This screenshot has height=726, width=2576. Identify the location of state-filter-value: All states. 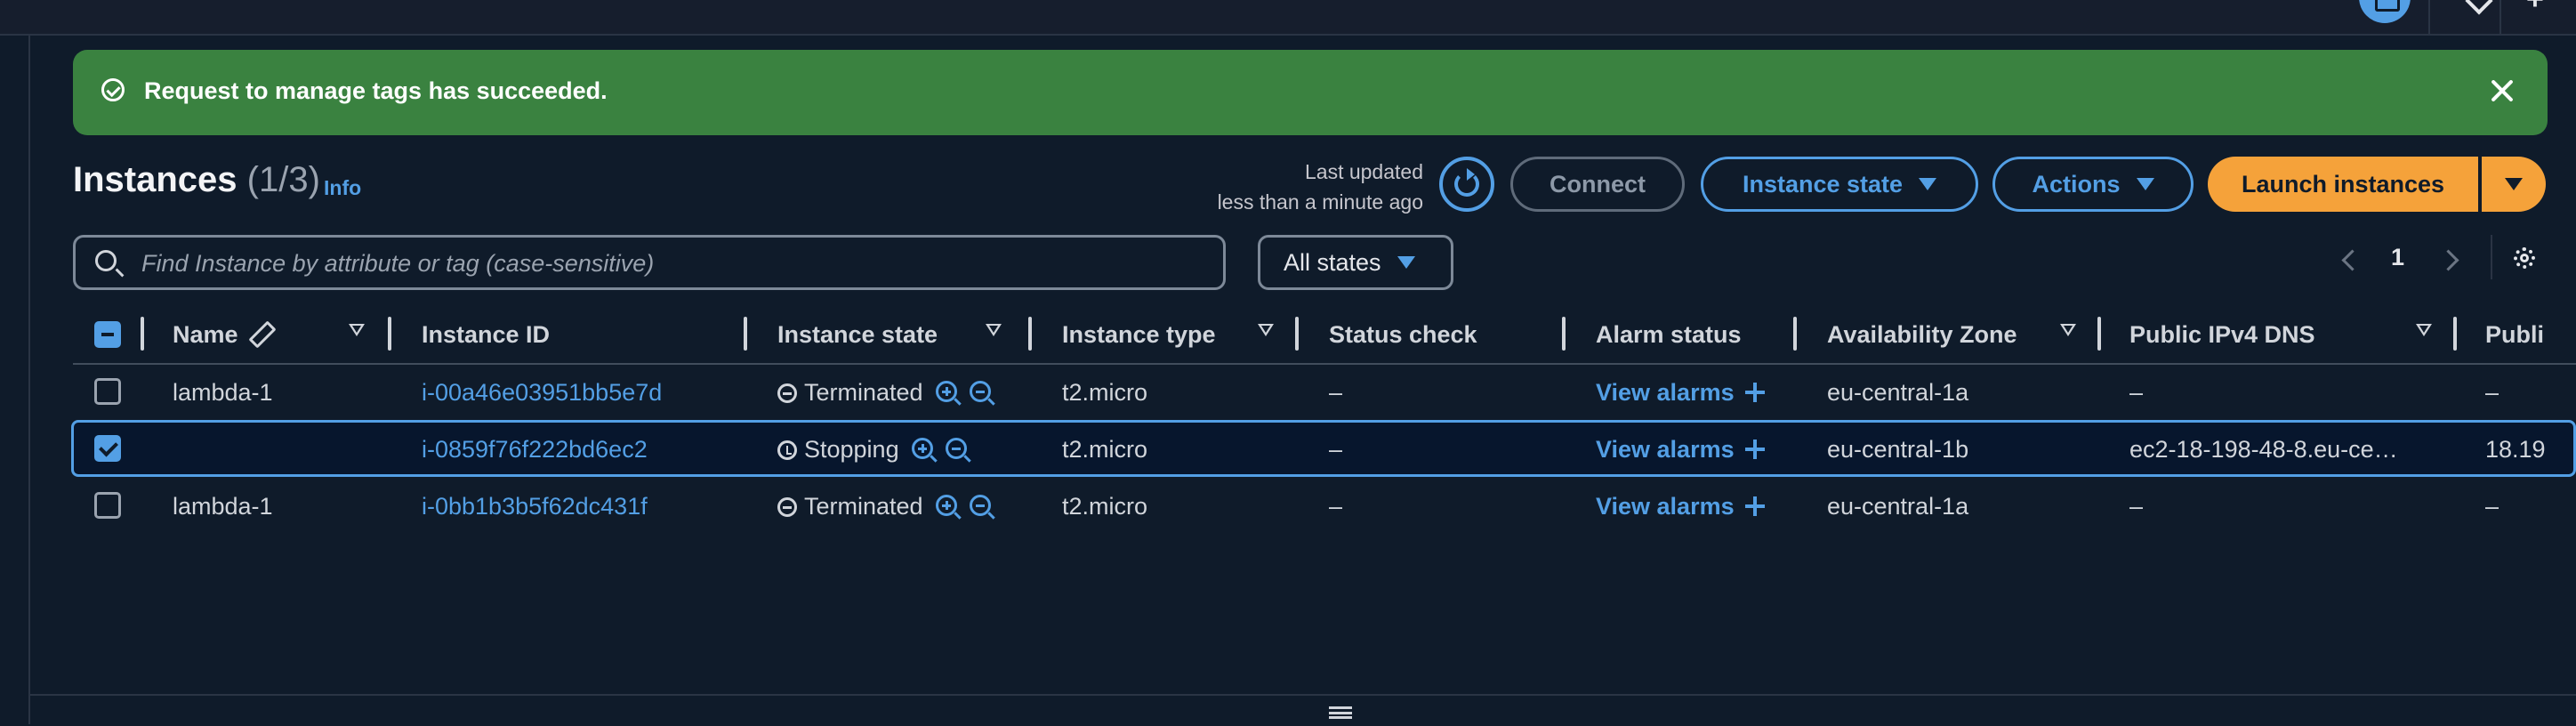
(1332, 262).